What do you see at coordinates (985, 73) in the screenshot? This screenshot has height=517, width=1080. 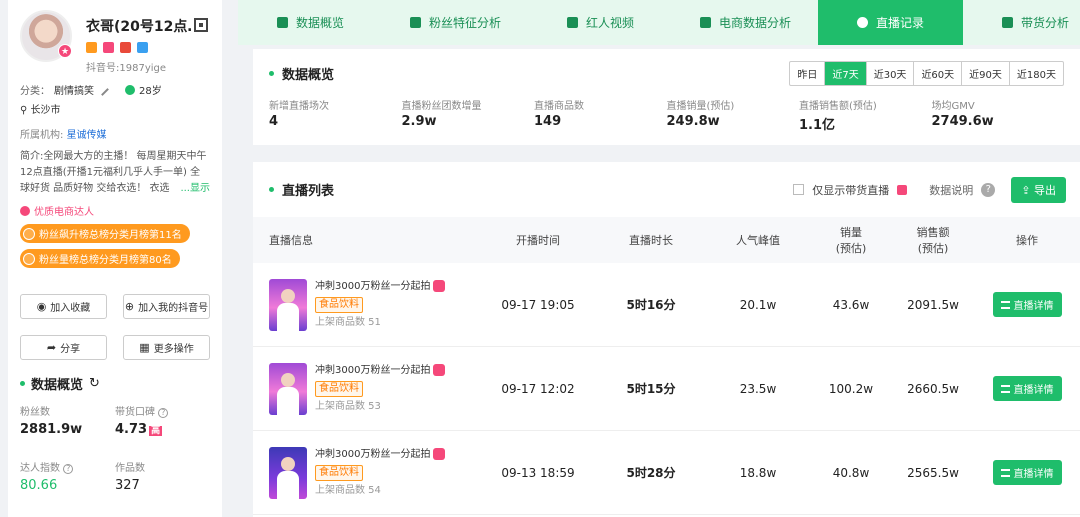 I see `range-90d: 近90天` at bounding box center [985, 73].